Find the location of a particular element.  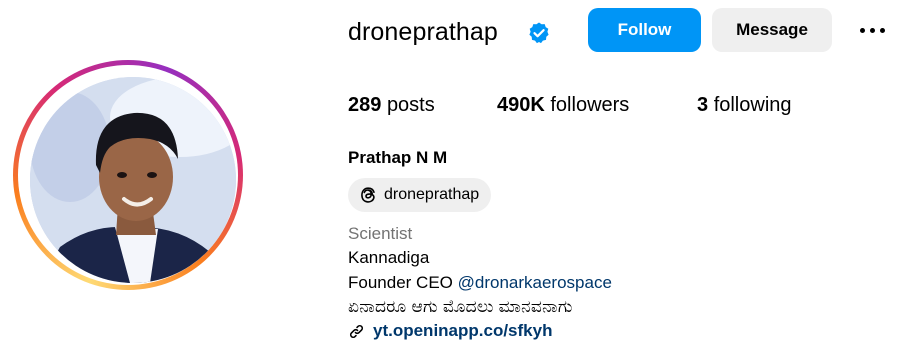

following-link: 3 following is located at coordinates (744, 105).